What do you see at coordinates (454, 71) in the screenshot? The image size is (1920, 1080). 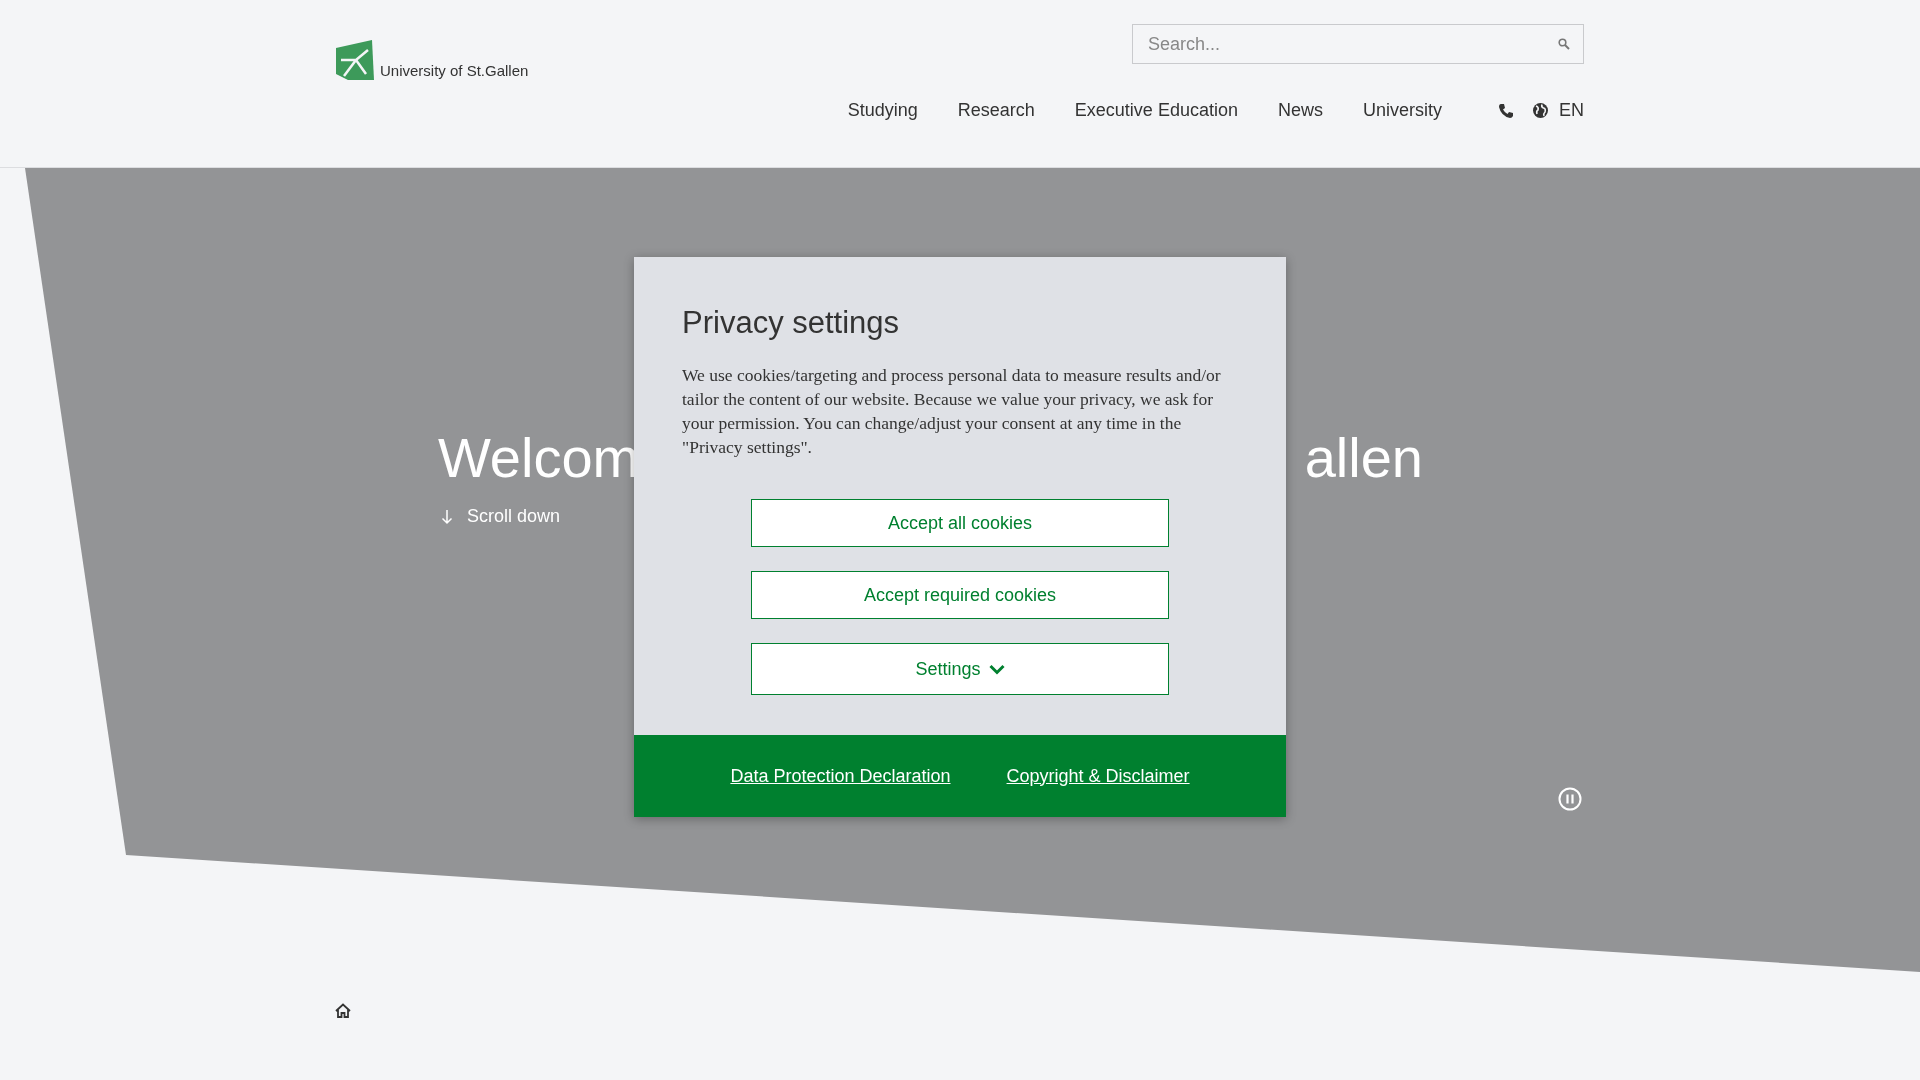 I see `logo-text: University of St.Gallen` at bounding box center [454, 71].